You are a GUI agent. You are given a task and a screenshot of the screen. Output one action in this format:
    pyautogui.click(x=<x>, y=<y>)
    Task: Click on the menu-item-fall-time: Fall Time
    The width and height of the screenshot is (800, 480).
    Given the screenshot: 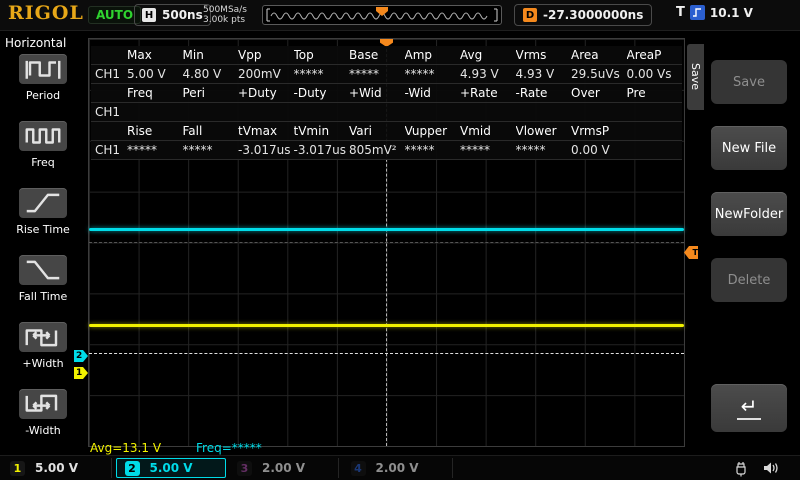 What is the action you would take?
    pyautogui.click(x=43, y=279)
    